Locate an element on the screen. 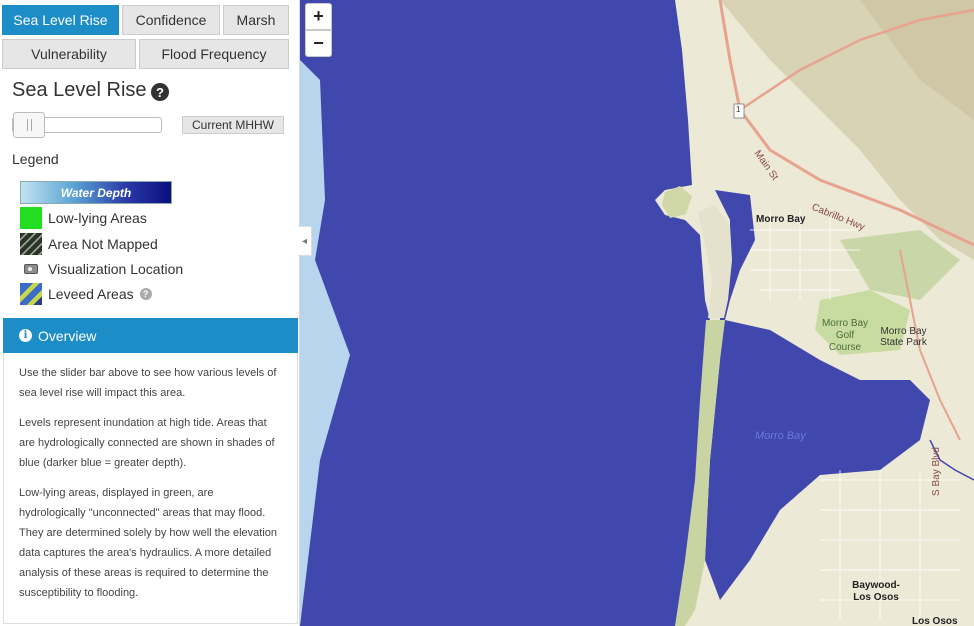  legend-label: Leveed Areas is located at coordinates (91, 294).